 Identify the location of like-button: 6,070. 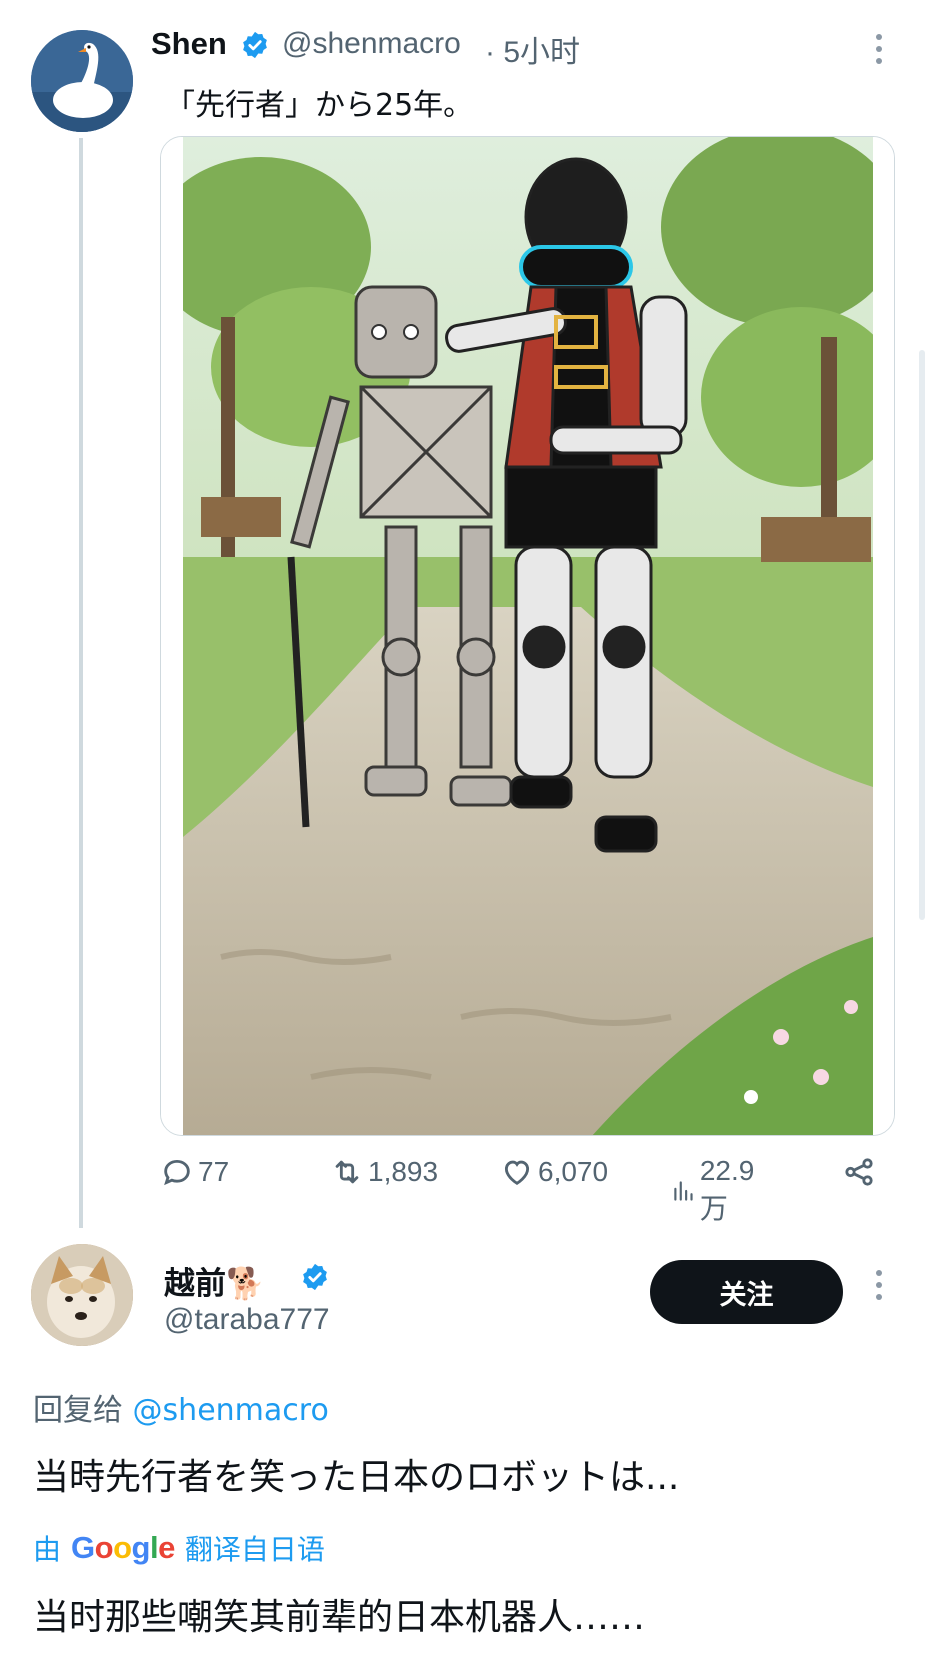
(554, 1172).